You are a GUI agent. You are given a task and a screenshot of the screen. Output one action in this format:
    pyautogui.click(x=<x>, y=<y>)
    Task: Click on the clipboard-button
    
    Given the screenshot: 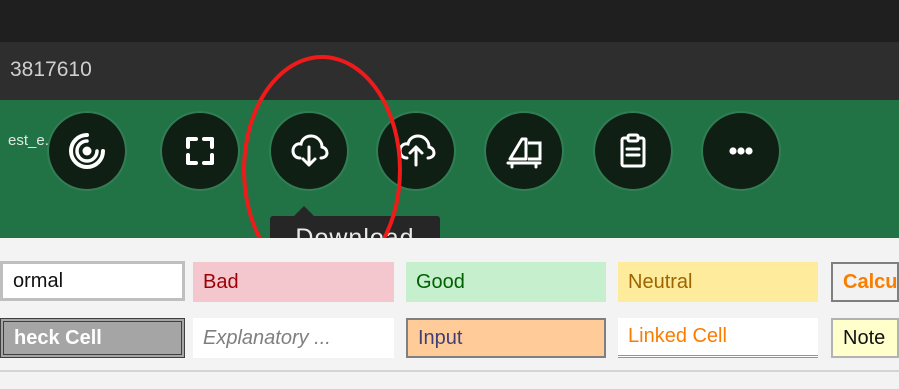 What is the action you would take?
    pyautogui.click(x=633, y=151)
    